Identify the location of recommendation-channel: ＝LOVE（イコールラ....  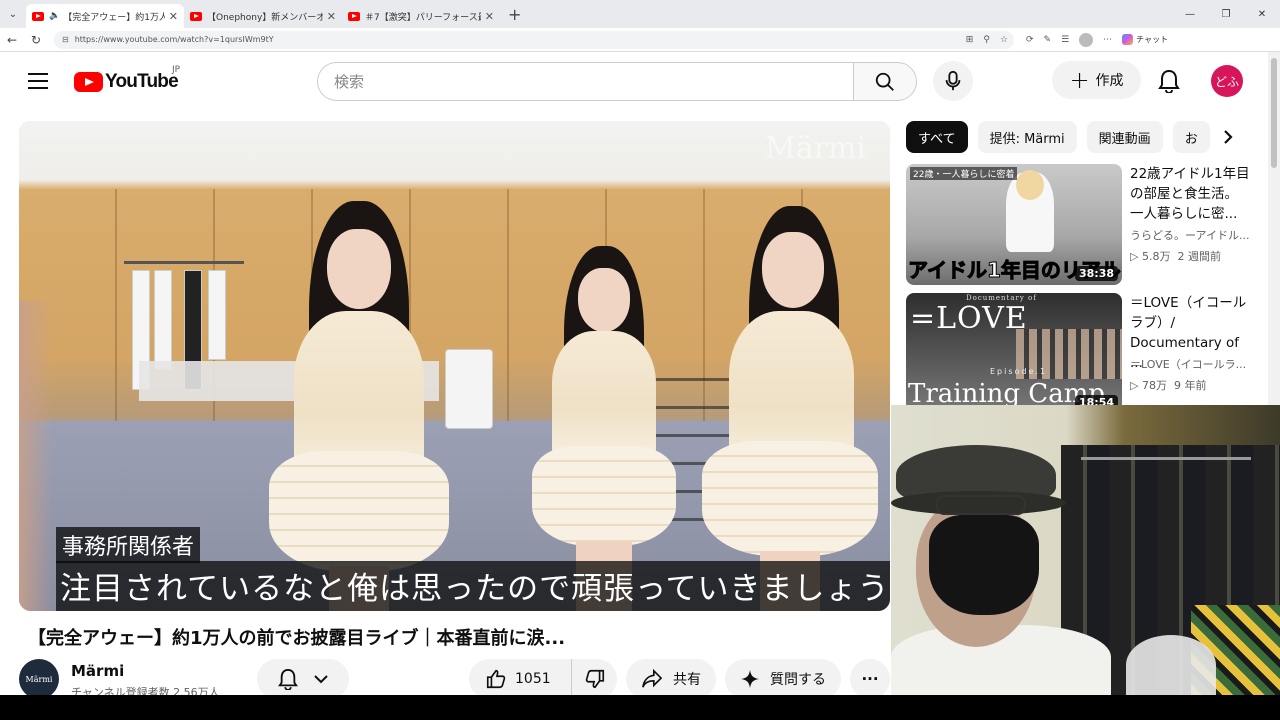
(1190, 364).